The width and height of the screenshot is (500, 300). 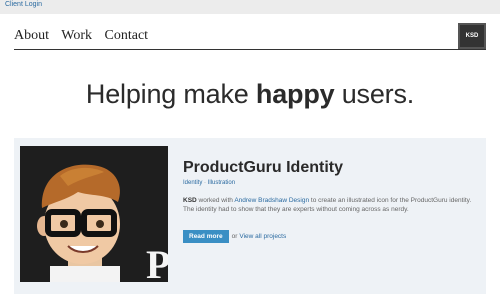 What do you see at coordinates (250, 49) in the screenshot?
I see `header-divider` at bounding box center [250, 49].